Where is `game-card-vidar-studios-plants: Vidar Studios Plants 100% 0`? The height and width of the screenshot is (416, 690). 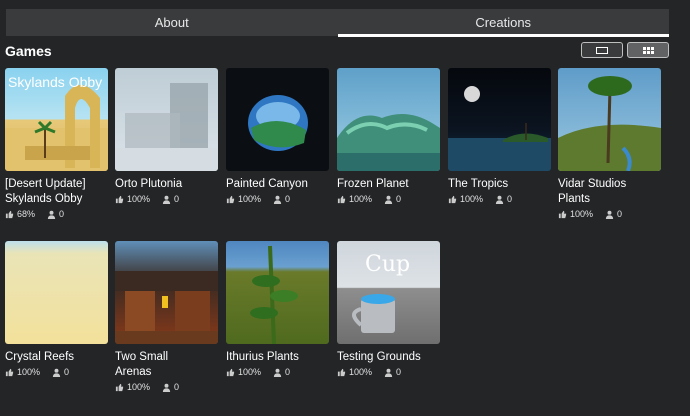 game-card-vidar-studios-plants: Vidar Studios Plants 100% 0 is located at coordinates (609, 143).